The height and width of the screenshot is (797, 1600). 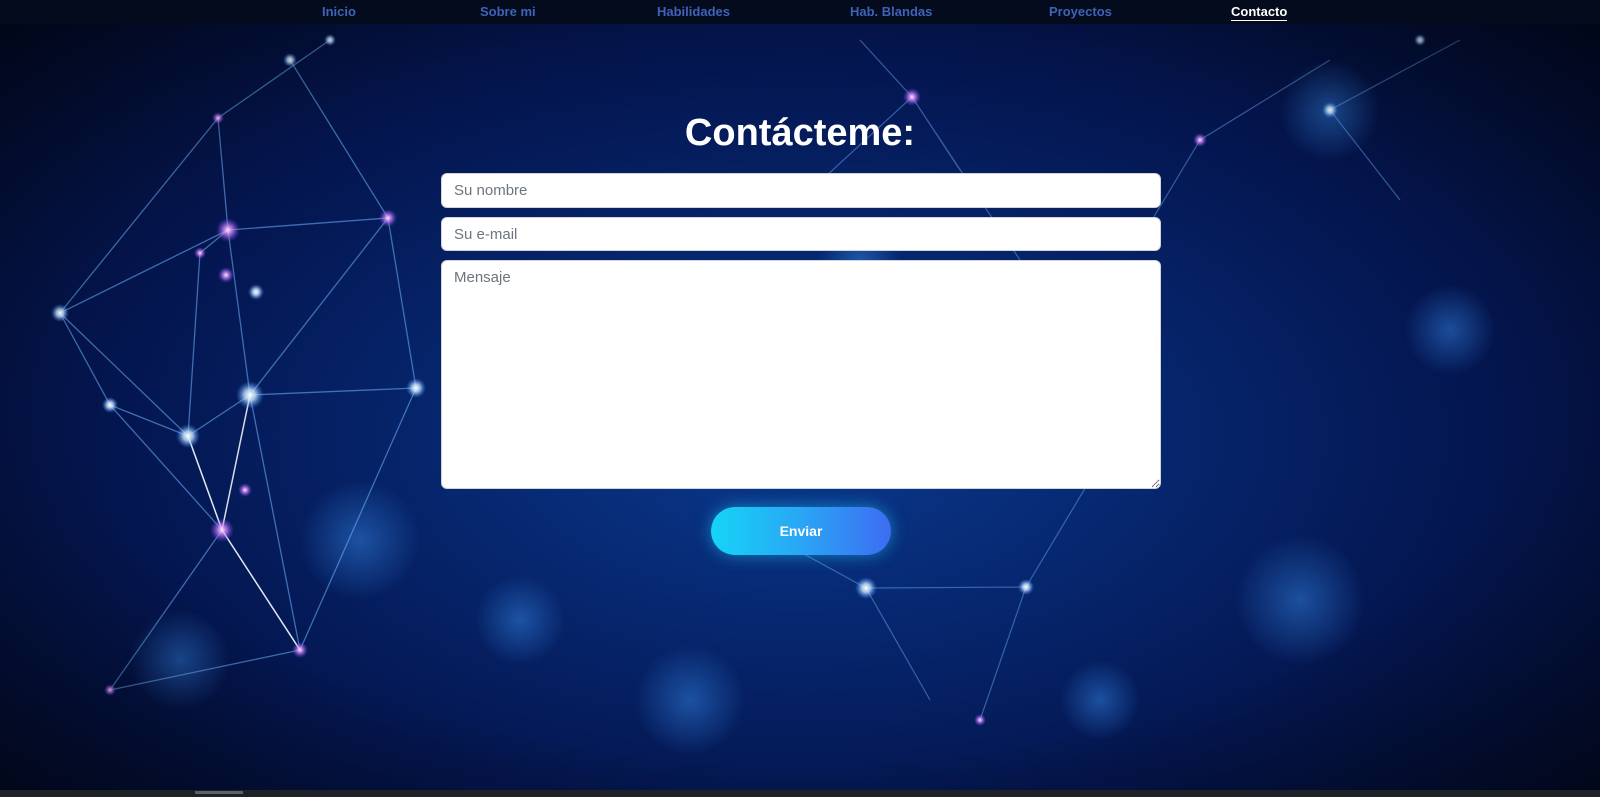 I want to click on name-field, so click(x=801, y=190).